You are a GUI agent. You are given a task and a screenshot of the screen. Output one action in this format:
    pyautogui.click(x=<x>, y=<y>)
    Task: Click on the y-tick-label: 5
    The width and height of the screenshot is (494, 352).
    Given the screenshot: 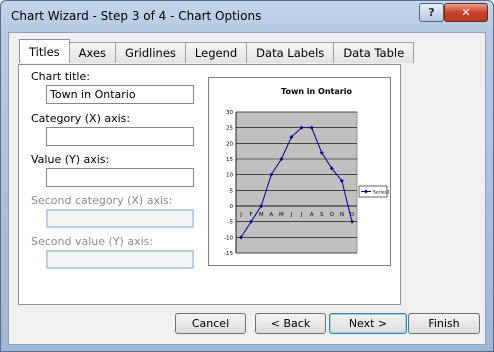 What is the action you would take?
    pyautogui.click(x=232, y=191)
    